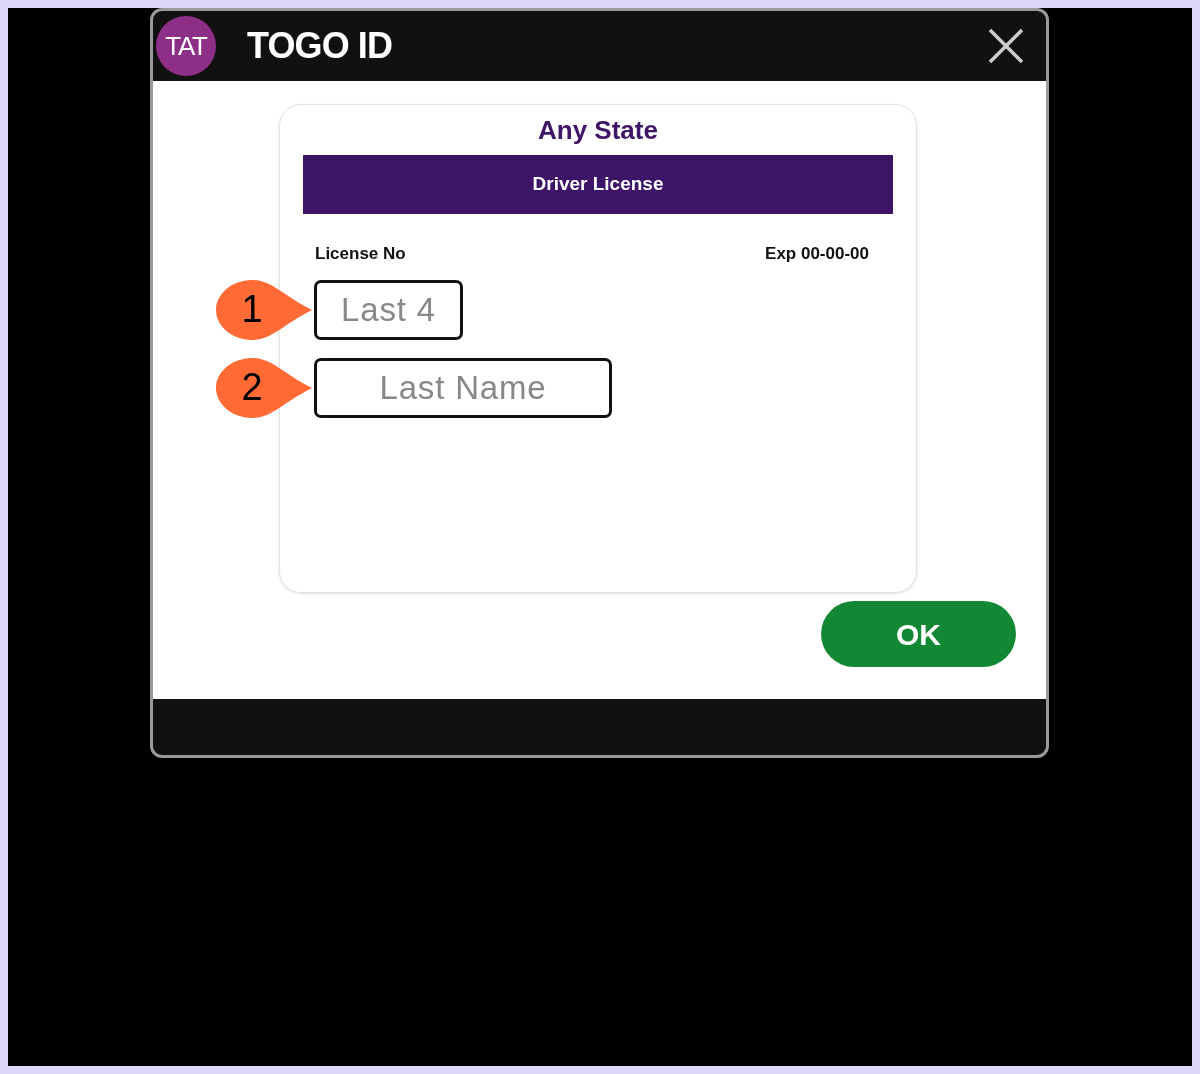  I want to click on state-title: Any State, so click(598, 130).